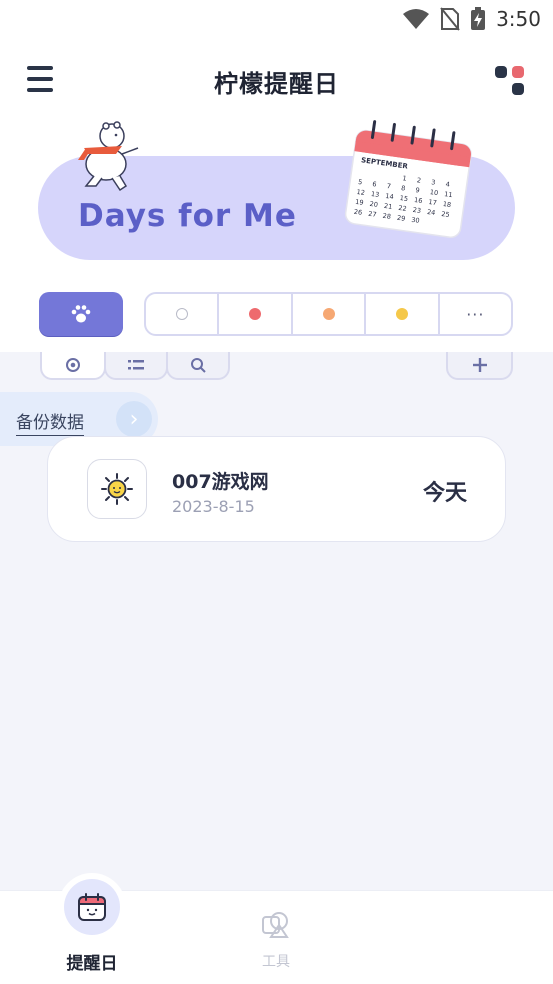  I want to click on no-sim-icon, so click(450, 19).